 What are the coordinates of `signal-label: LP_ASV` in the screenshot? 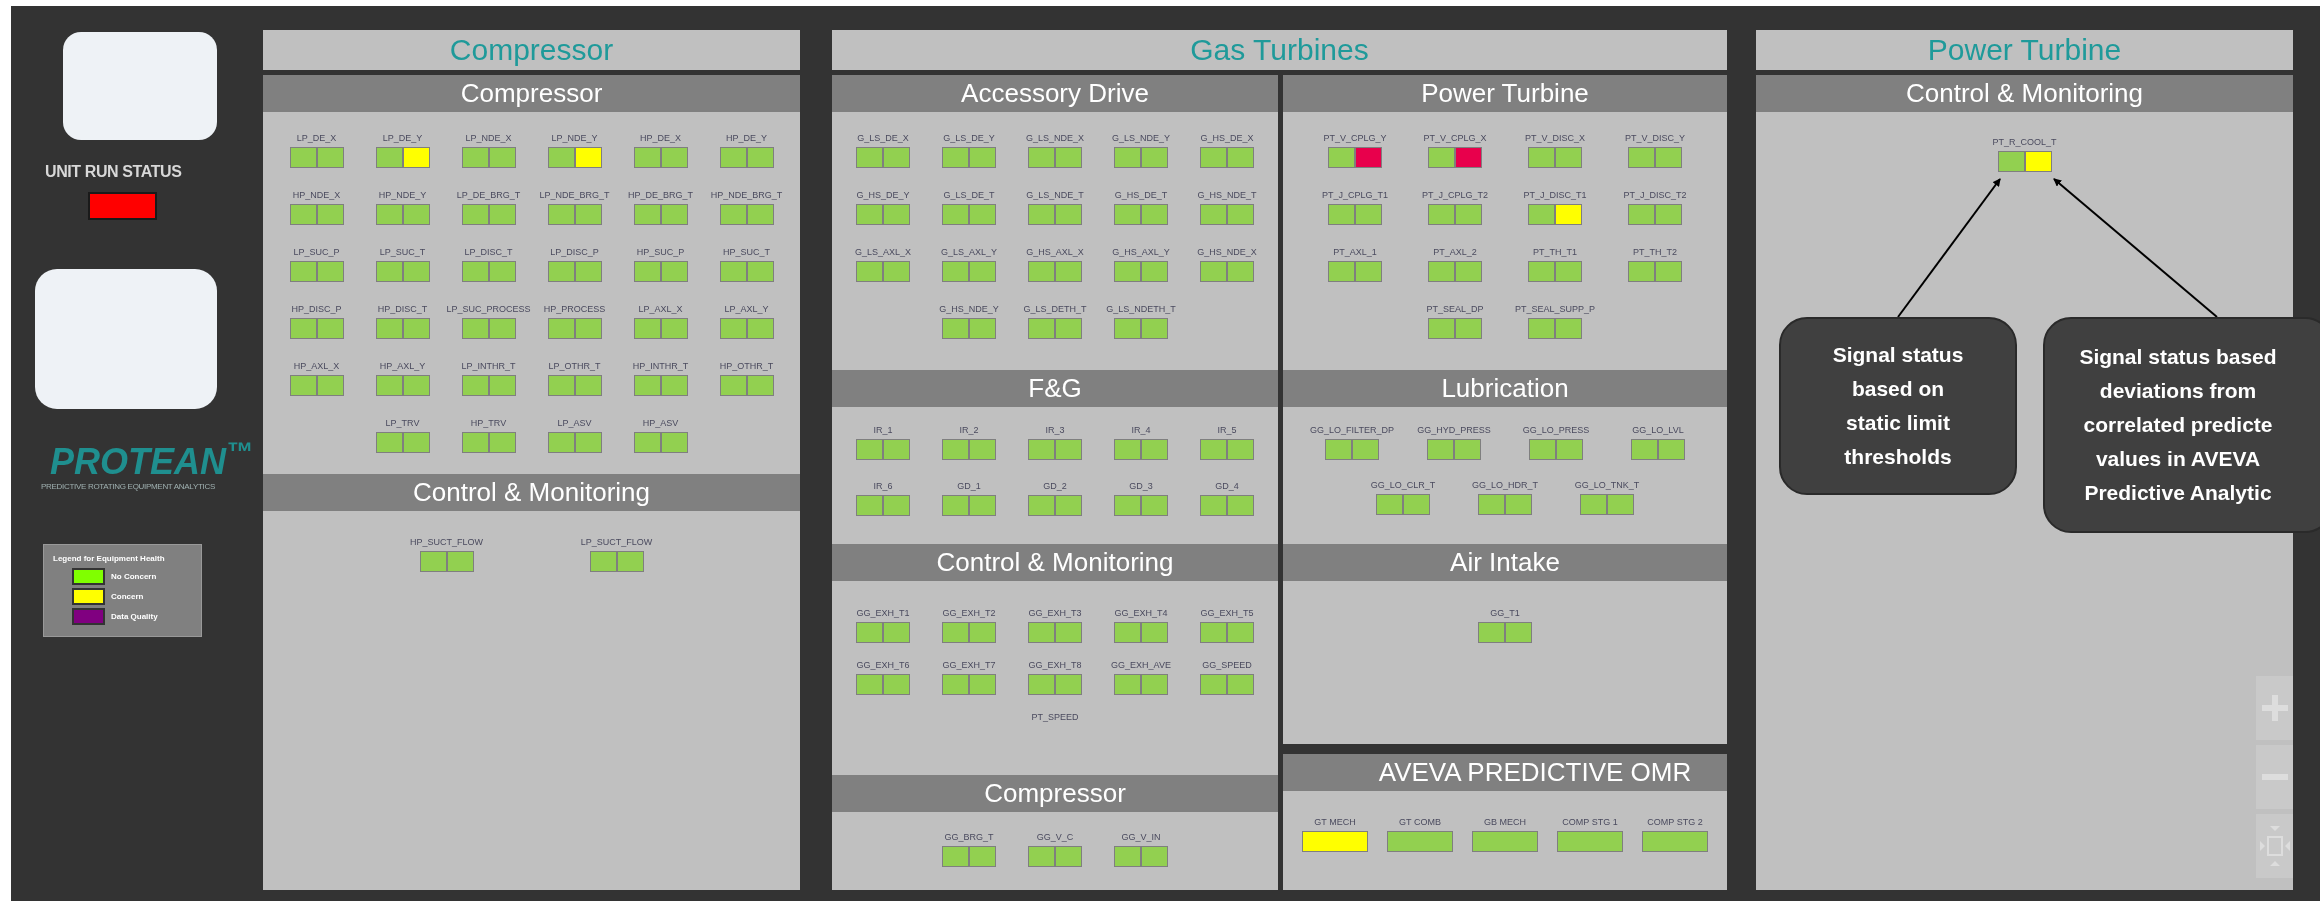 It's located at (574, 423).